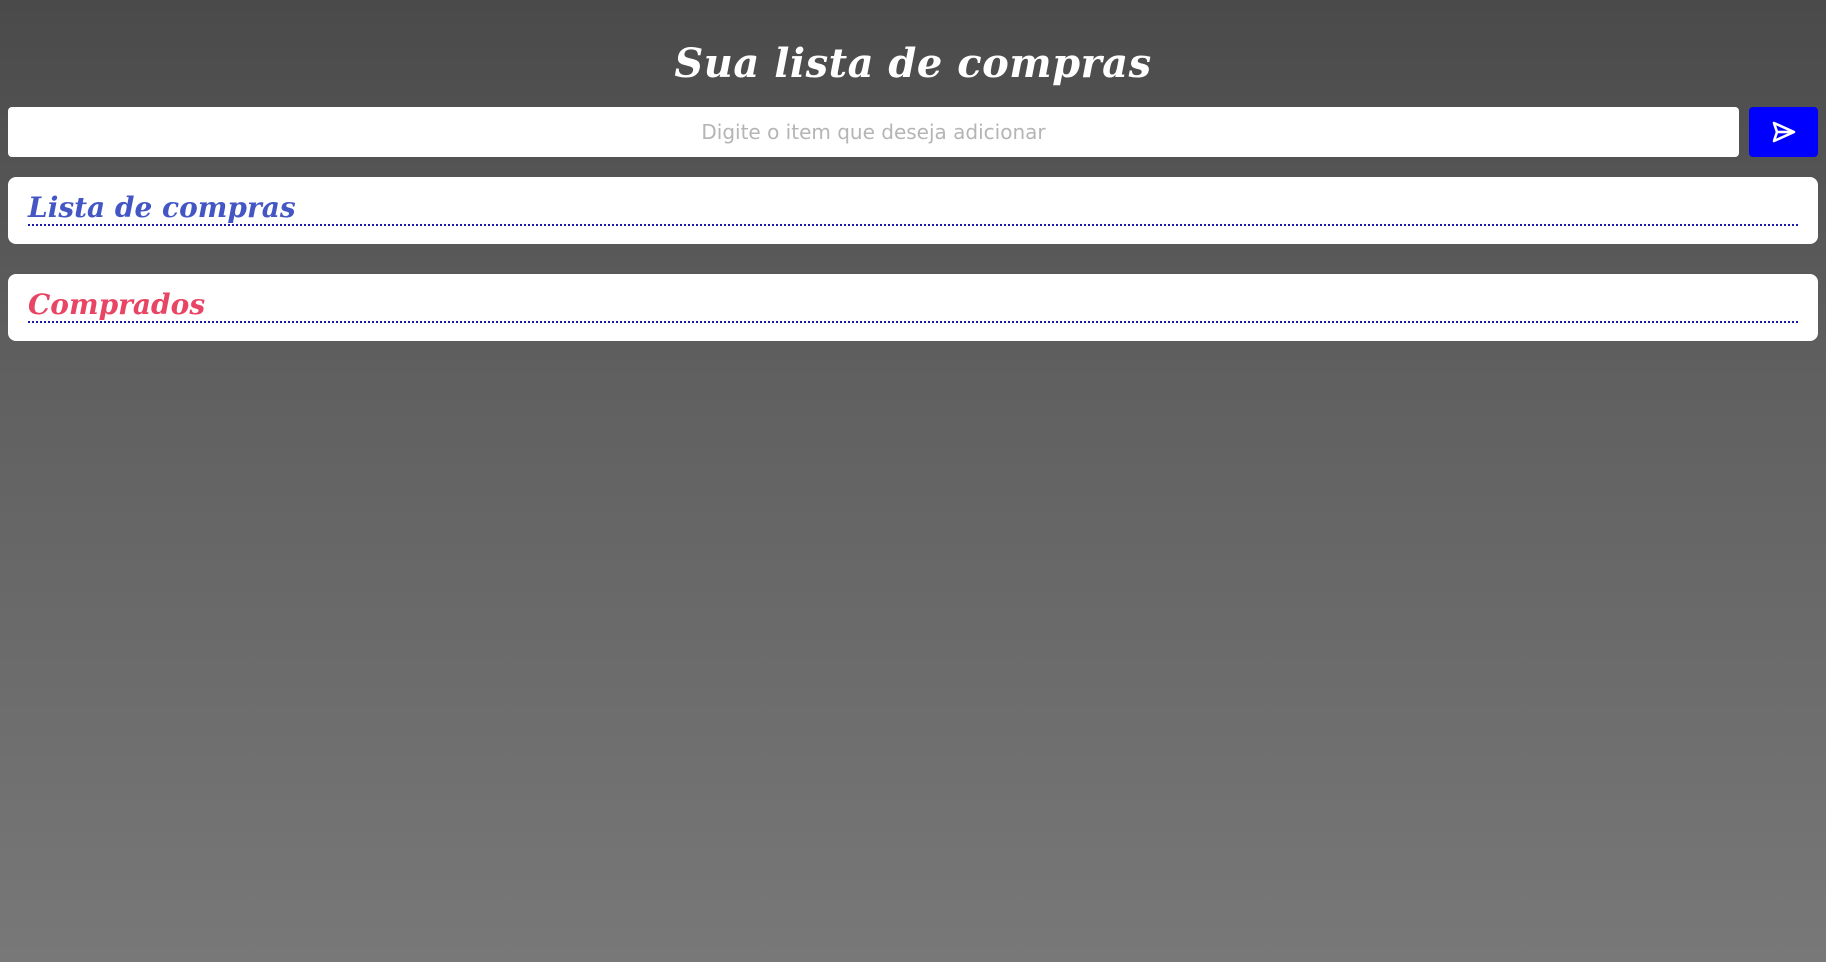 This screenshot has height=962, width=1826. Describe the element at coordinates (913, 201) in the screenshot. I see `shopping-list-title: Lista de compras` at that location.